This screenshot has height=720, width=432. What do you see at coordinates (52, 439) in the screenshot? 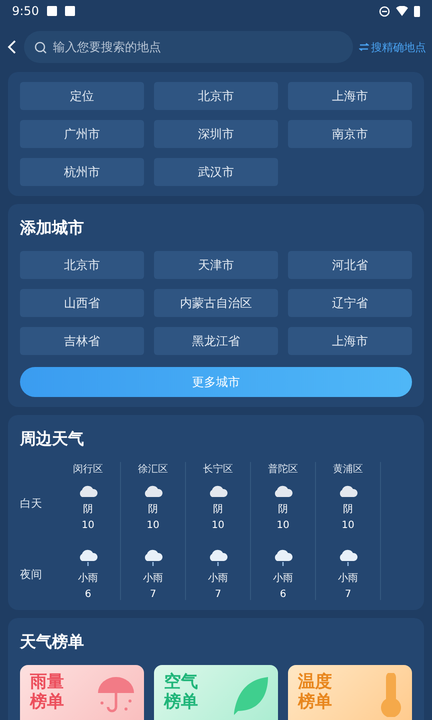
I see `section-title: 周边天气` at bounding box center [52, 439].